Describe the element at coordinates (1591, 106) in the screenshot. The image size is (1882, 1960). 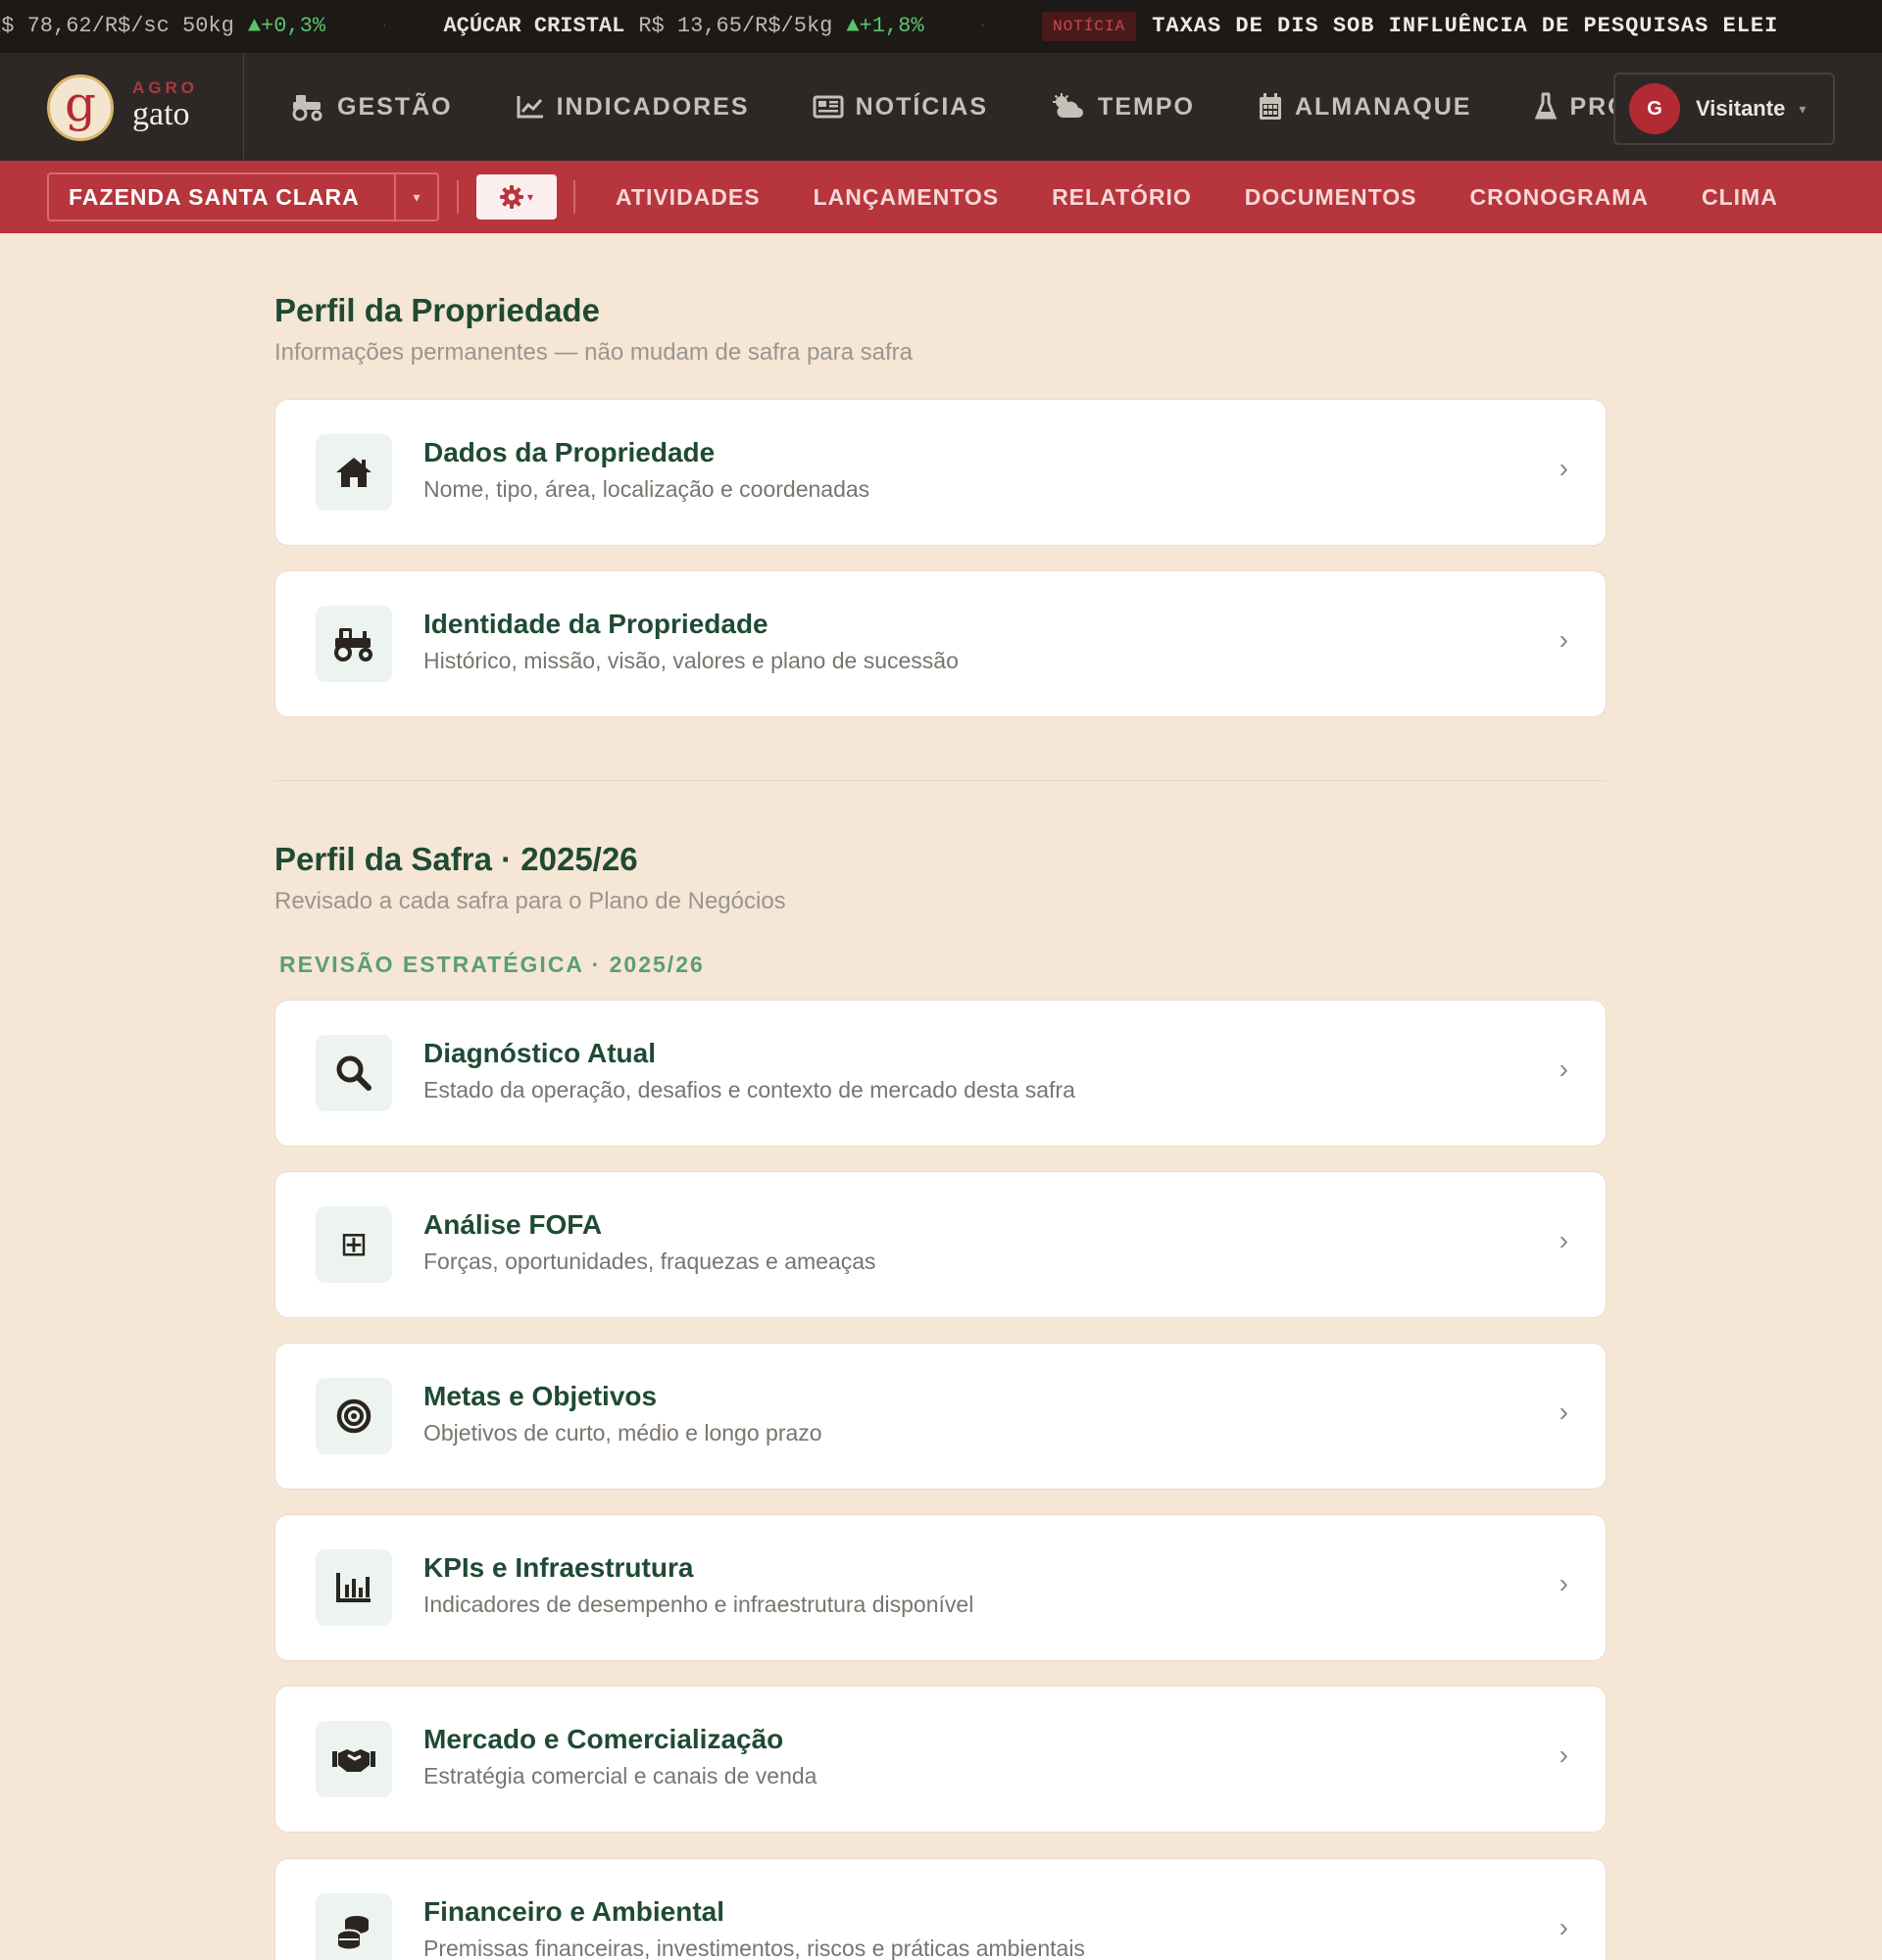
I see `nav-label: PRO` at that location.